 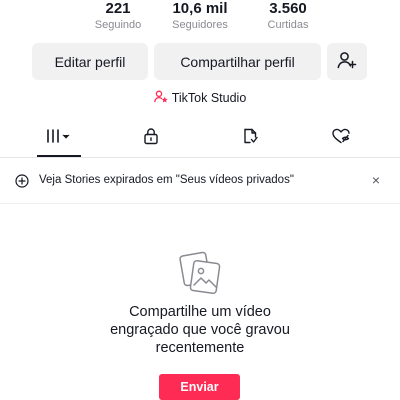 What do you see at coordinates (200, 203) in the screenshot?
I see `banner-divider` at bounding box center [200, 203].